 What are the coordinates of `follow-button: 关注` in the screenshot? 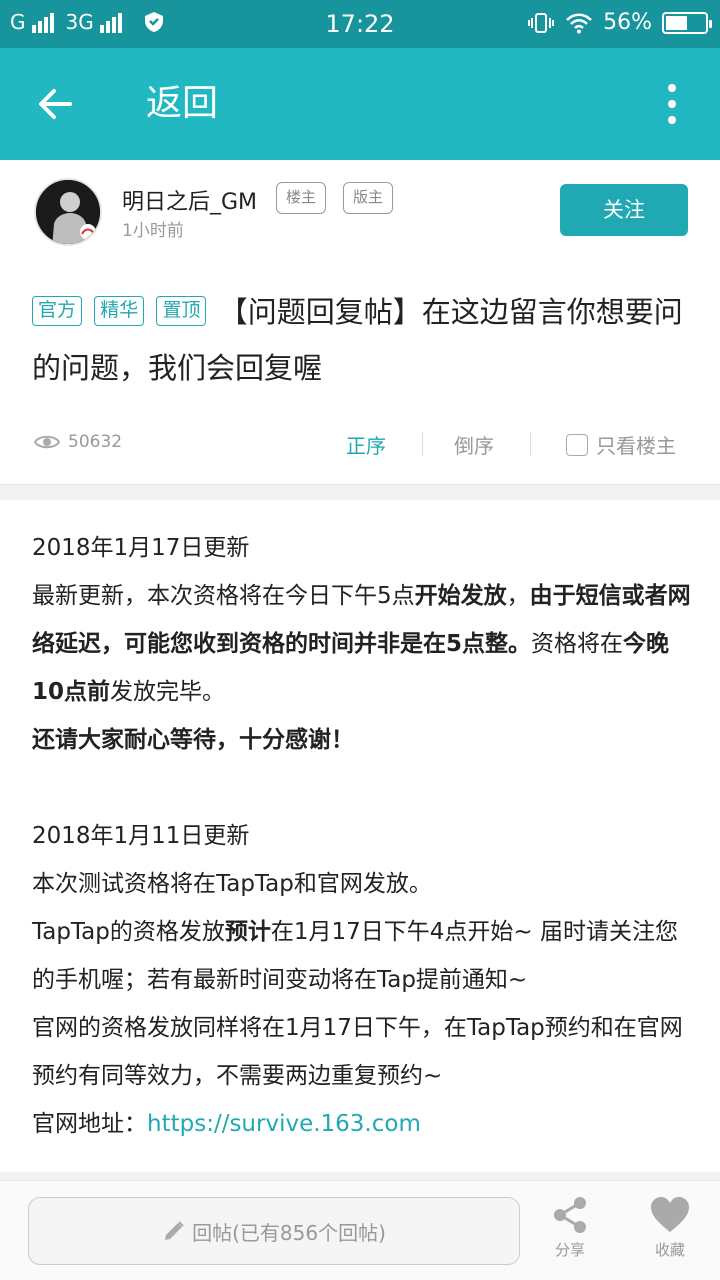 It's located at (624, 210).